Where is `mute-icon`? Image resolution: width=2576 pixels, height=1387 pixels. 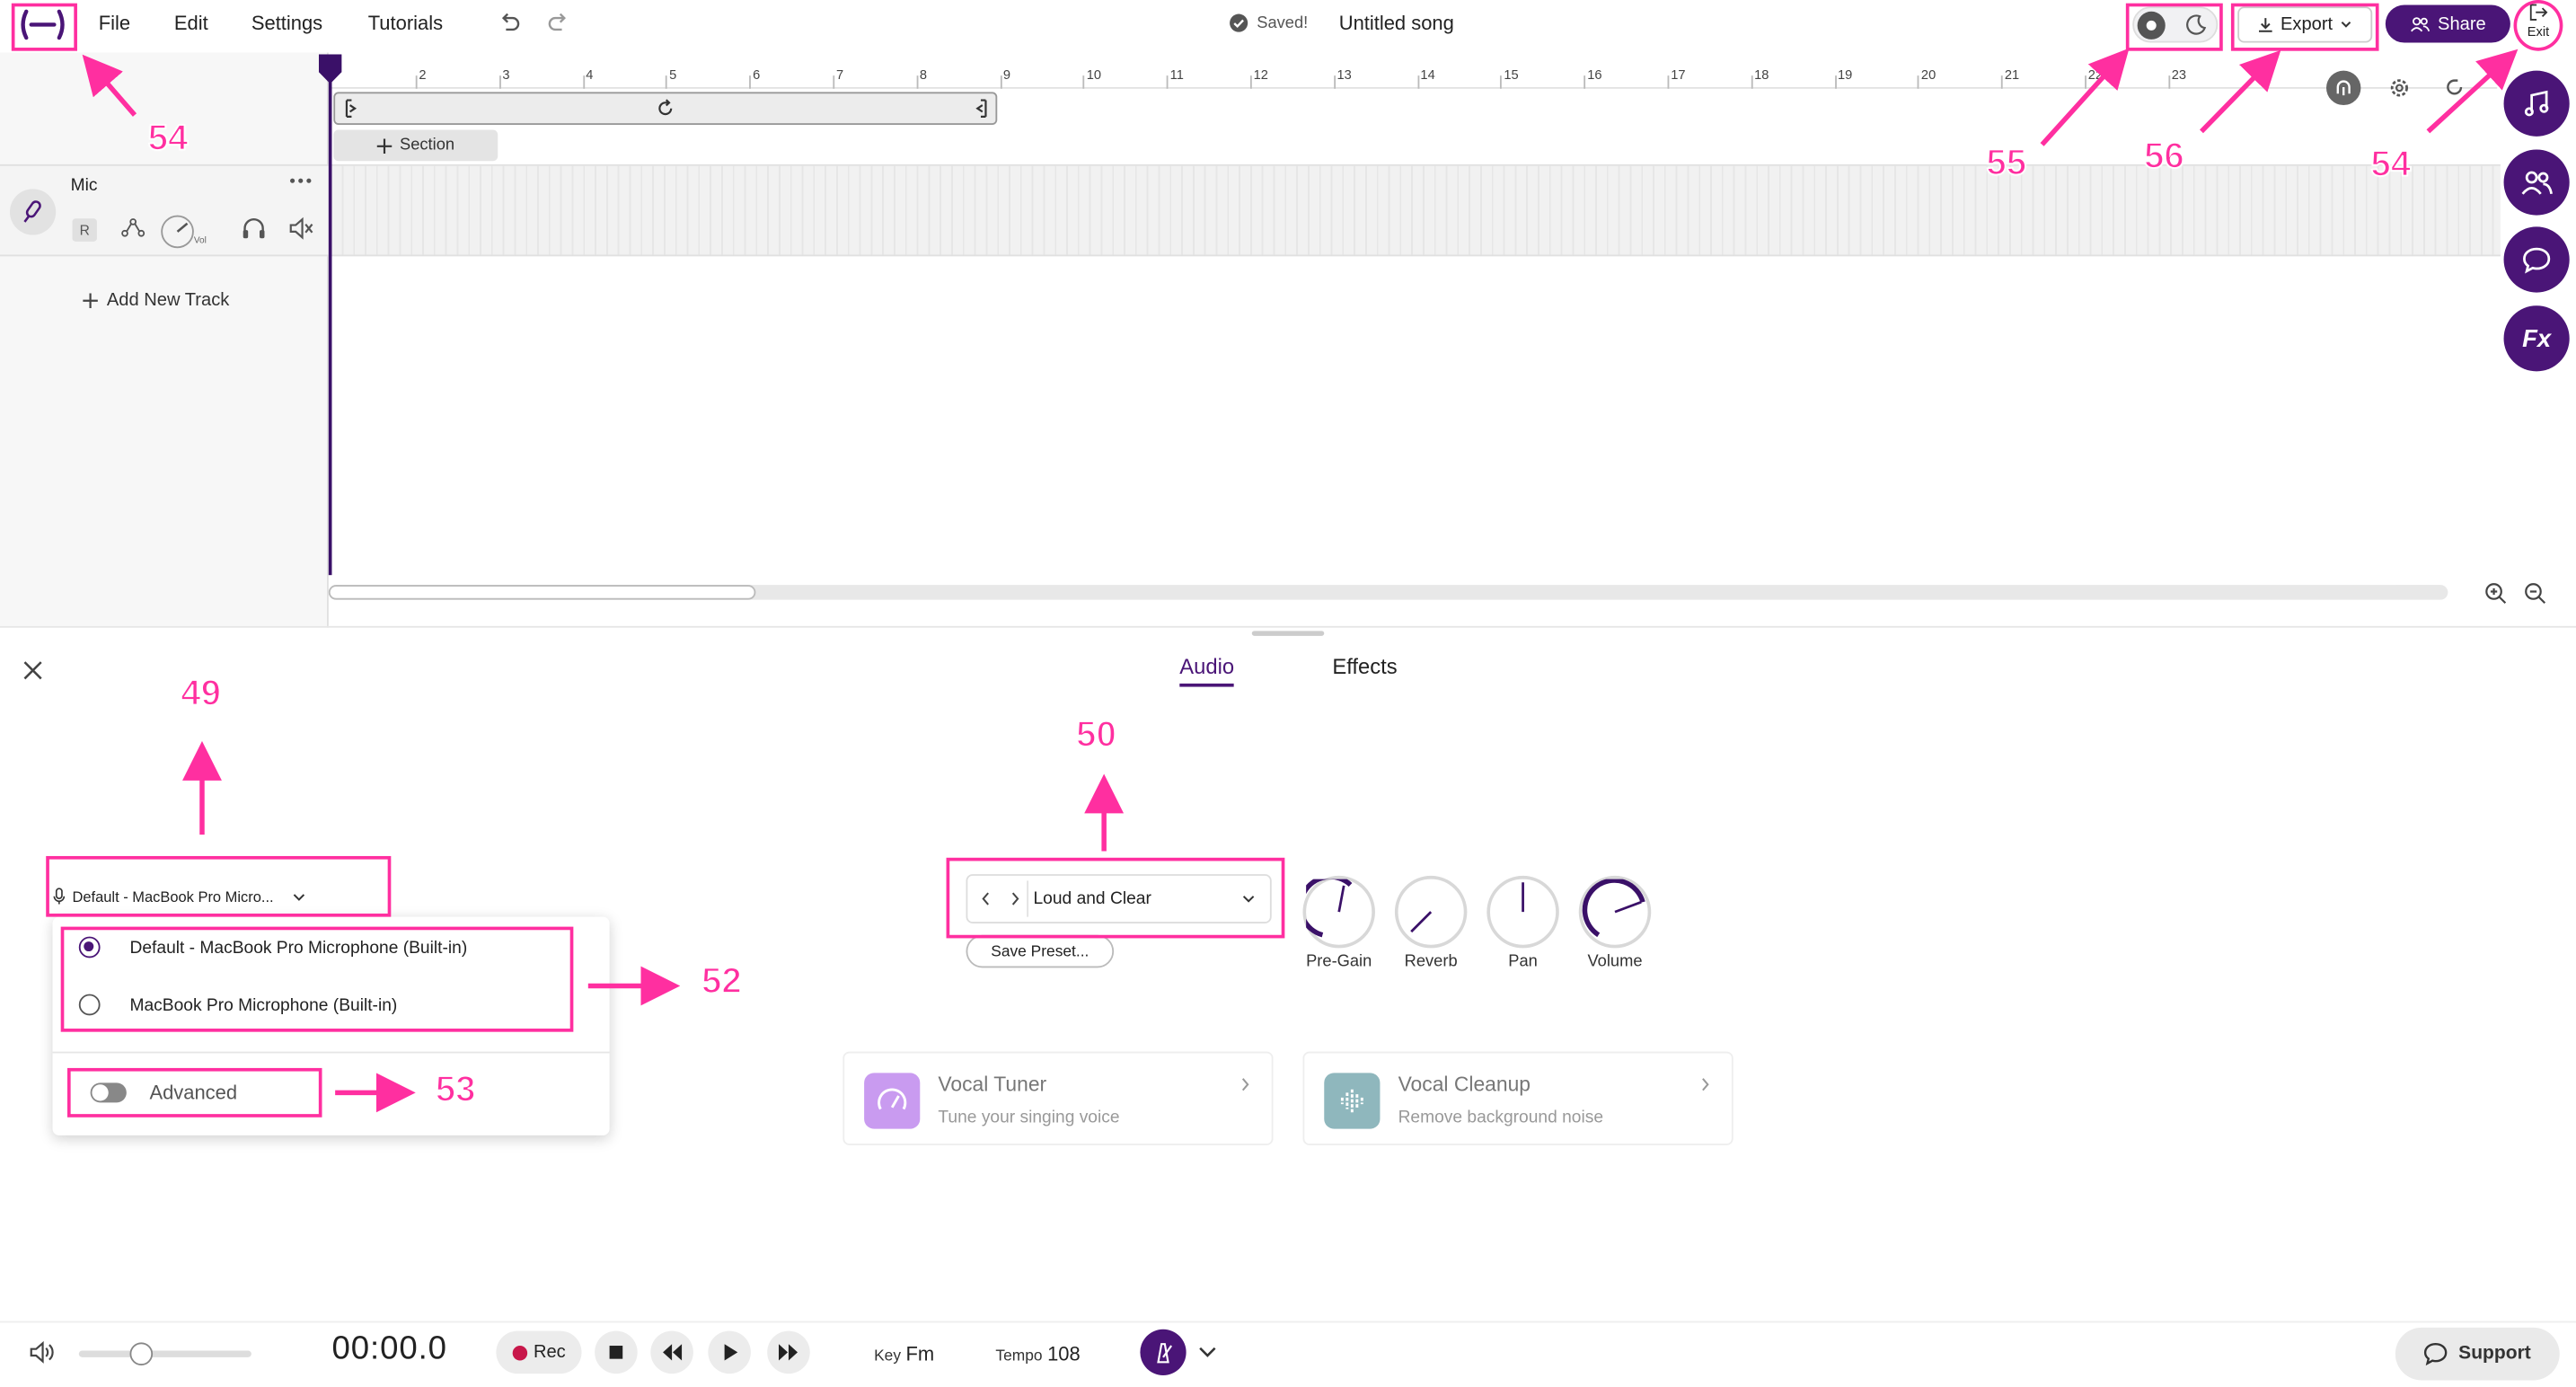
mute-icon is located at coordinates (300, 228).